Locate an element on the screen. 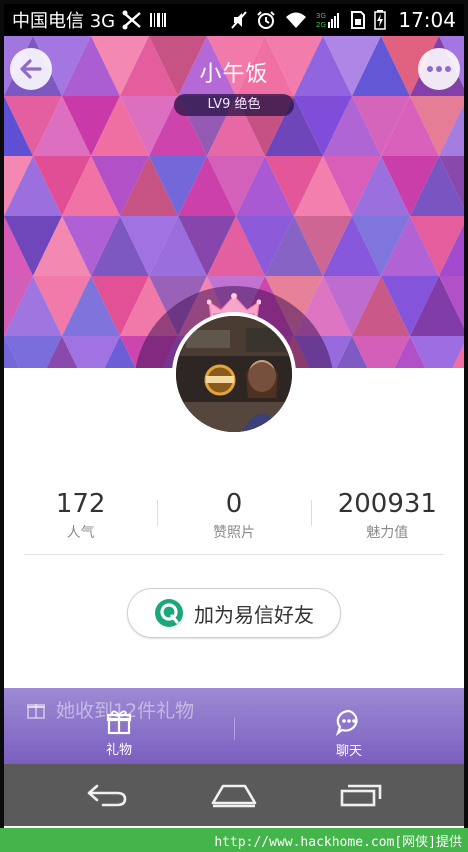 This screenshot has height=852, width=468. sim-icon is located at coordinates (358, 20).